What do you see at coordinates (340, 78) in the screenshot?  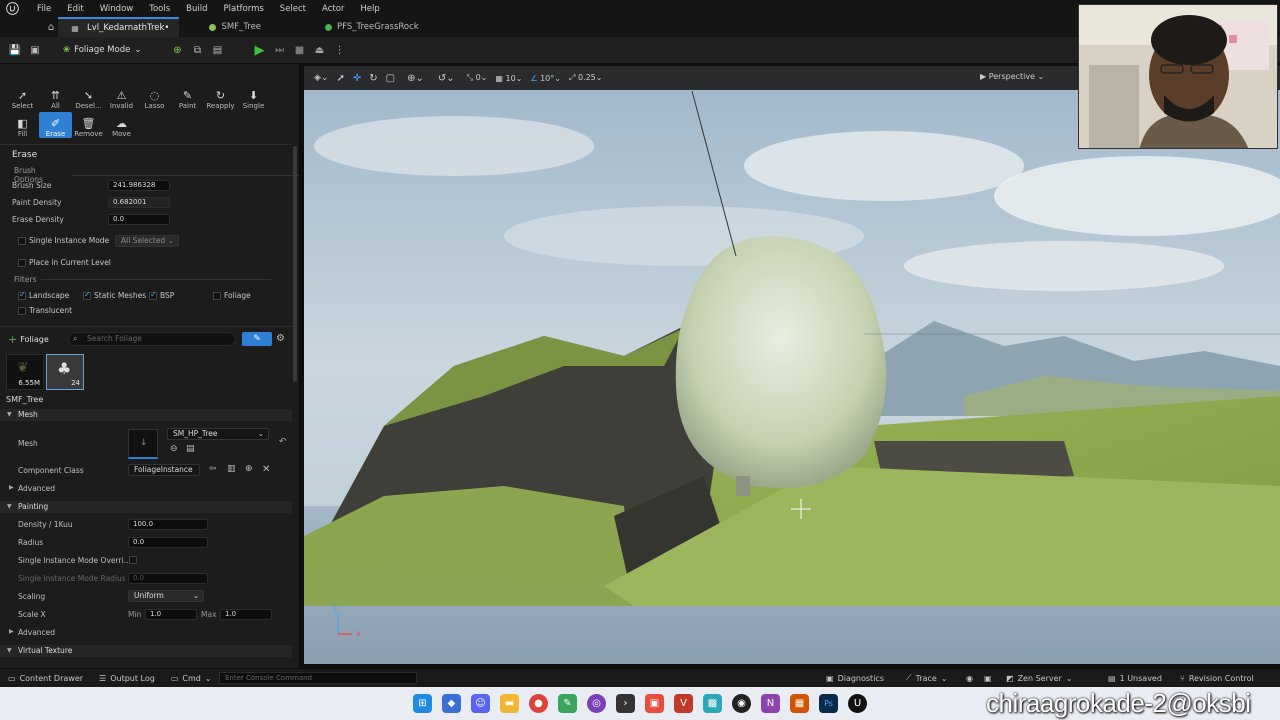 I see `select-mode-icon: ➚` at bounding box center [340, 78].